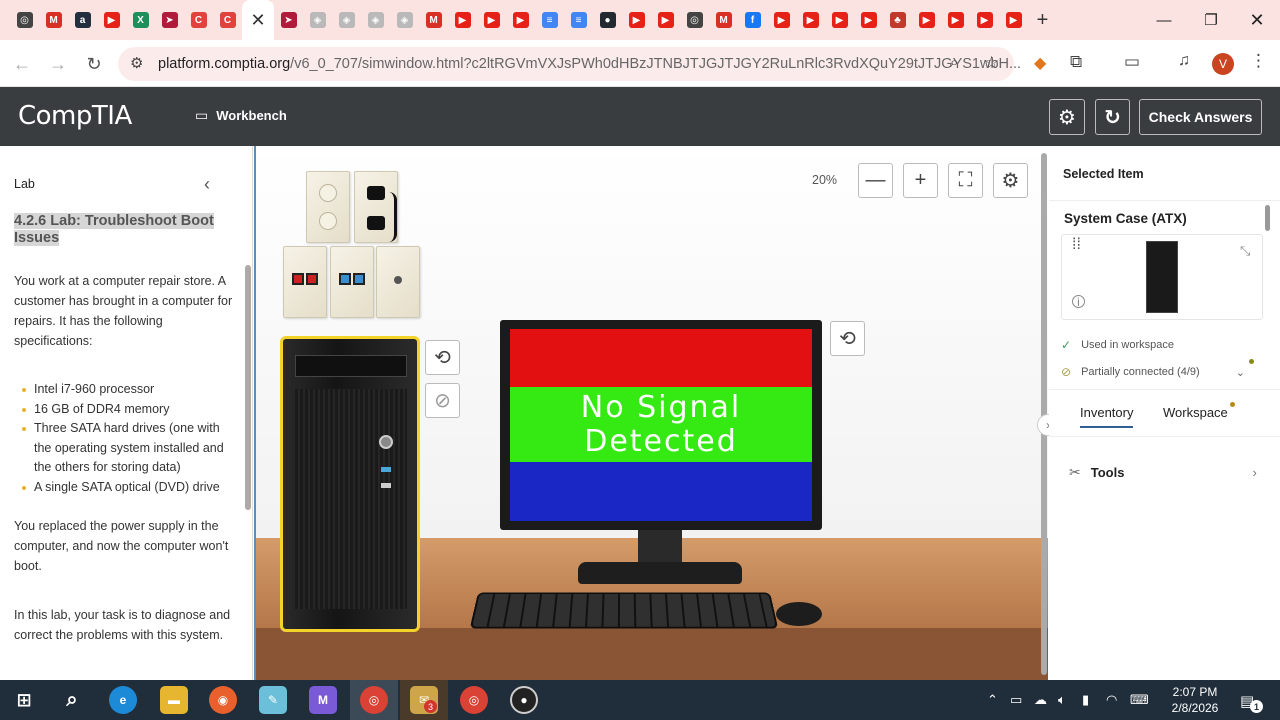  I want to click on forward-button: →, so click(58, 64).